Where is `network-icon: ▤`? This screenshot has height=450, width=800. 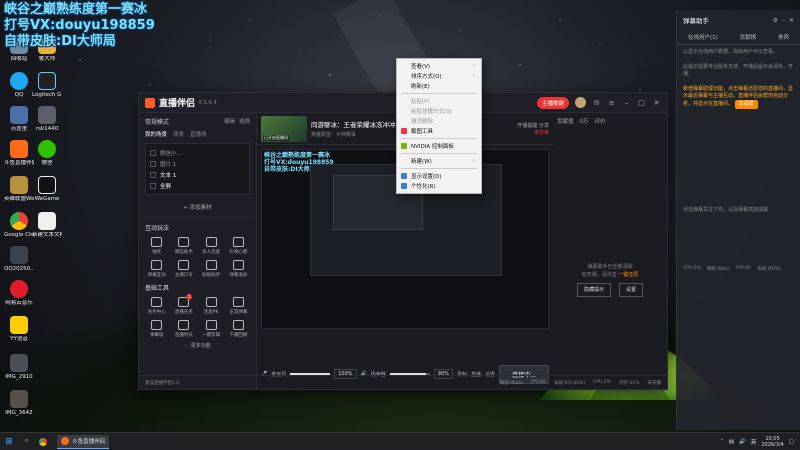
network-icon: ▤ is located at coordinates (731, 442).